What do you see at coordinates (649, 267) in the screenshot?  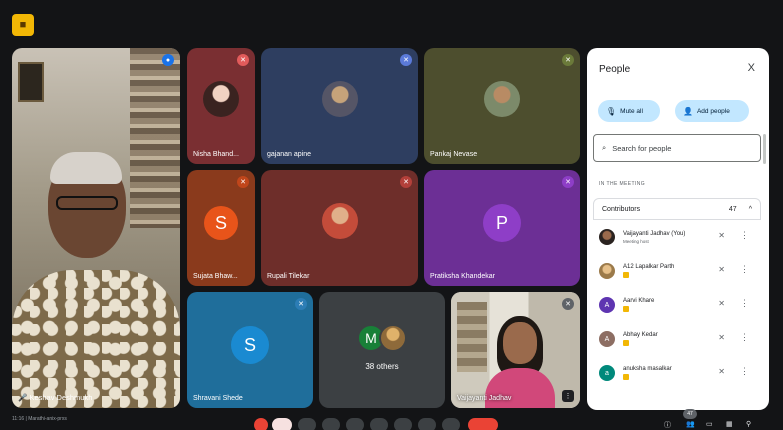 I see `participant-name: A12 Lapalkar Parth` at bounding box center [649, 267].